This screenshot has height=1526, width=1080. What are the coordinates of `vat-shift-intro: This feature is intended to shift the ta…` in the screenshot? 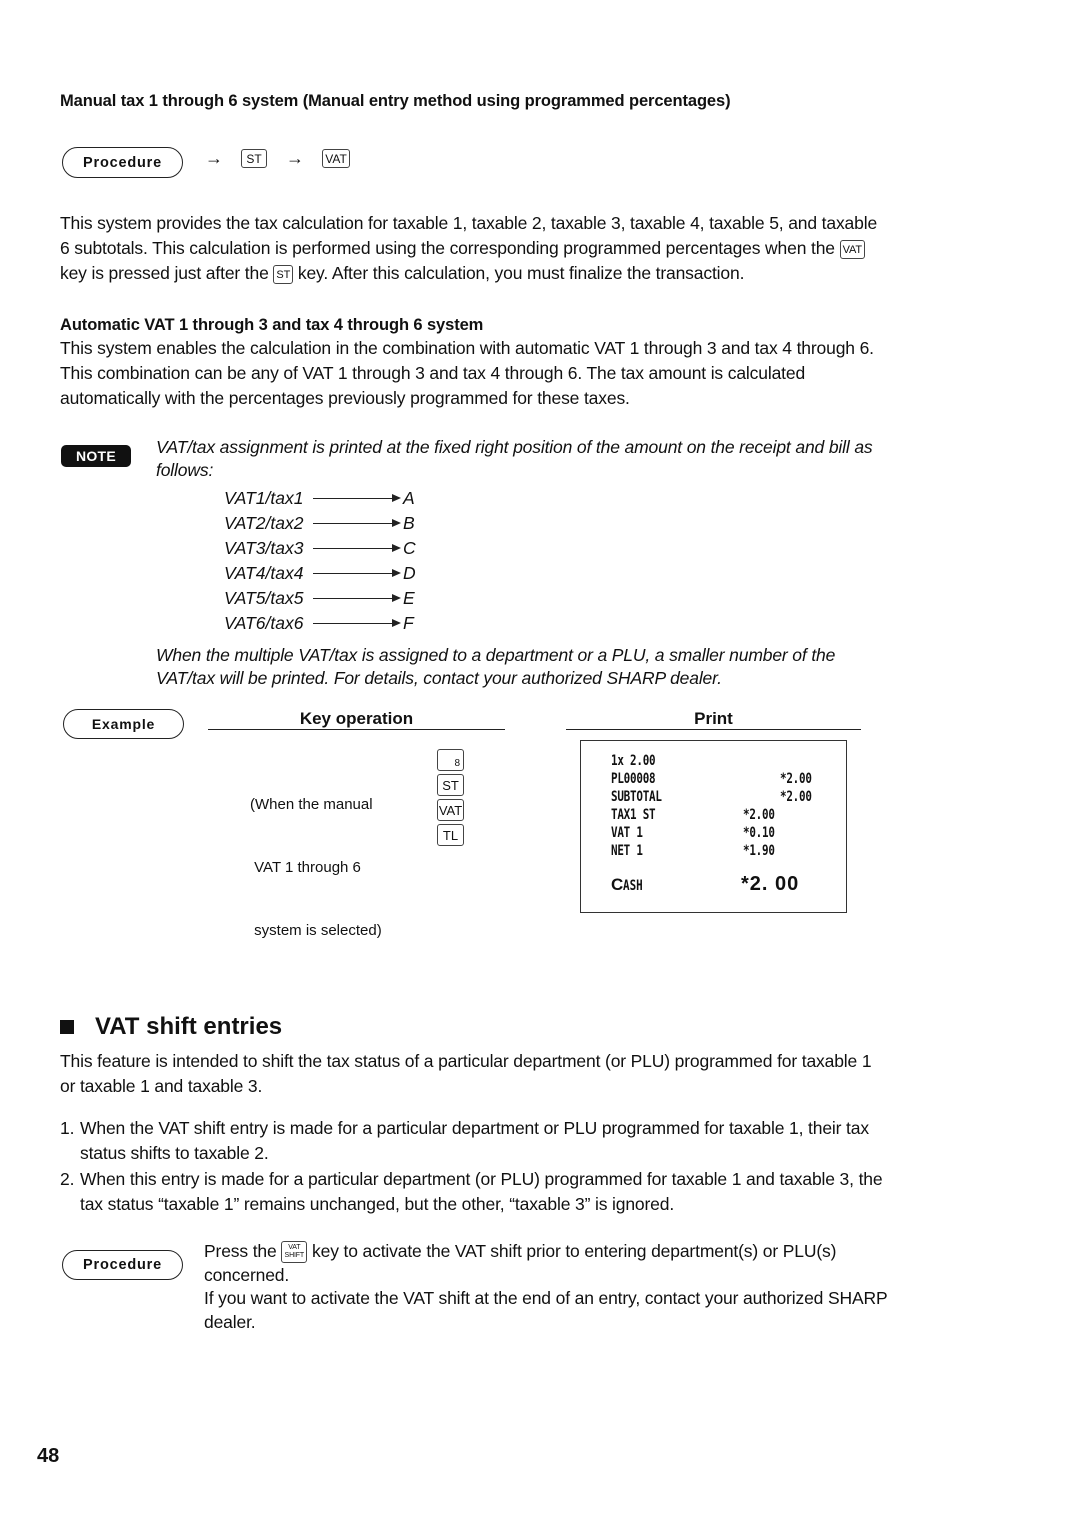 It's located at (525, 1074).